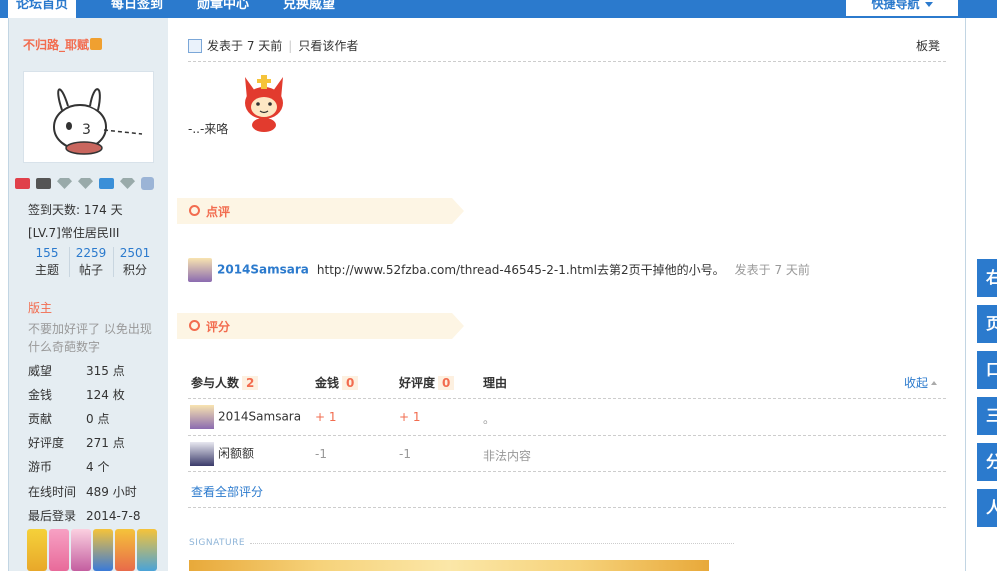  Describe the element at coordinates (147, 183) in the screenshot. I see `help-icon` at that location.